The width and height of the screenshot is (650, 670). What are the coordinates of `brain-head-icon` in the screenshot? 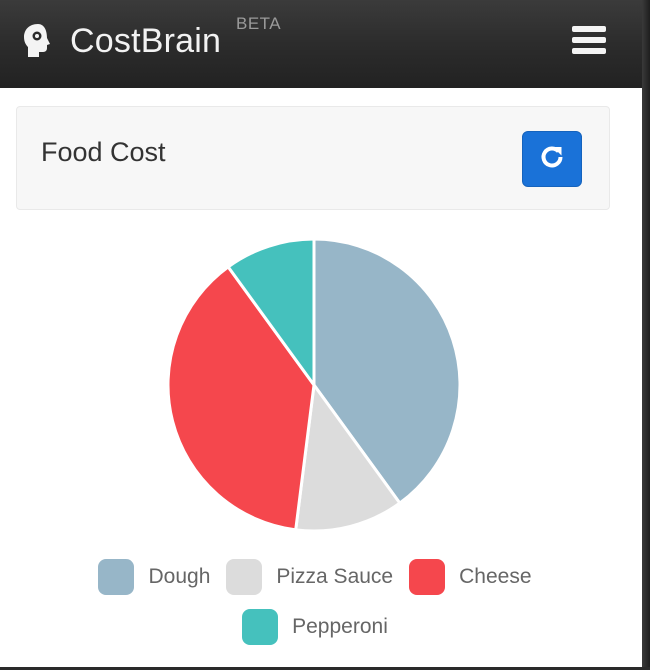 It's located at (38, 41).